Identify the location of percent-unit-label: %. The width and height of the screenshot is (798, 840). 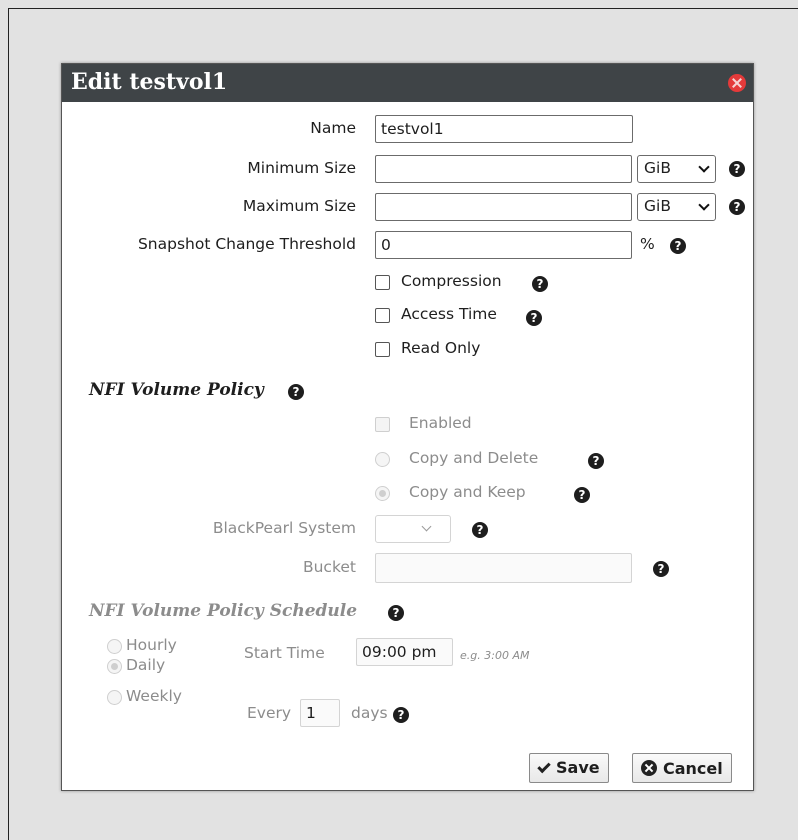
(647, 244).